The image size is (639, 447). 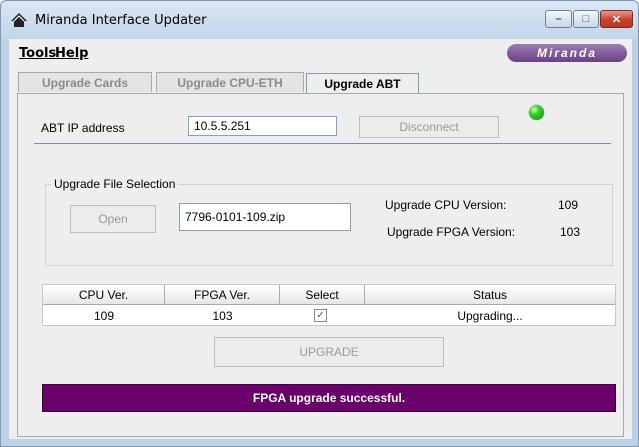 I want to click on menu-help-label: Help, so click(x=72, y=53).